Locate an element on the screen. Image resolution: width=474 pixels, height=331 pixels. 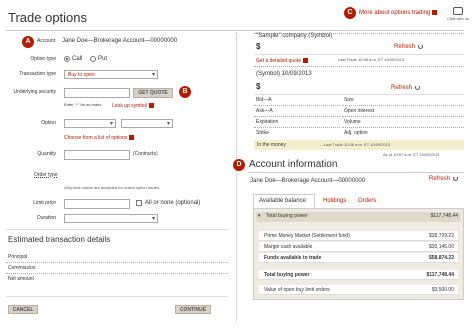
account-info-timestamp: As of 10:57 a.m. ET 10/09/2013 is located at coordinates (411, 154).